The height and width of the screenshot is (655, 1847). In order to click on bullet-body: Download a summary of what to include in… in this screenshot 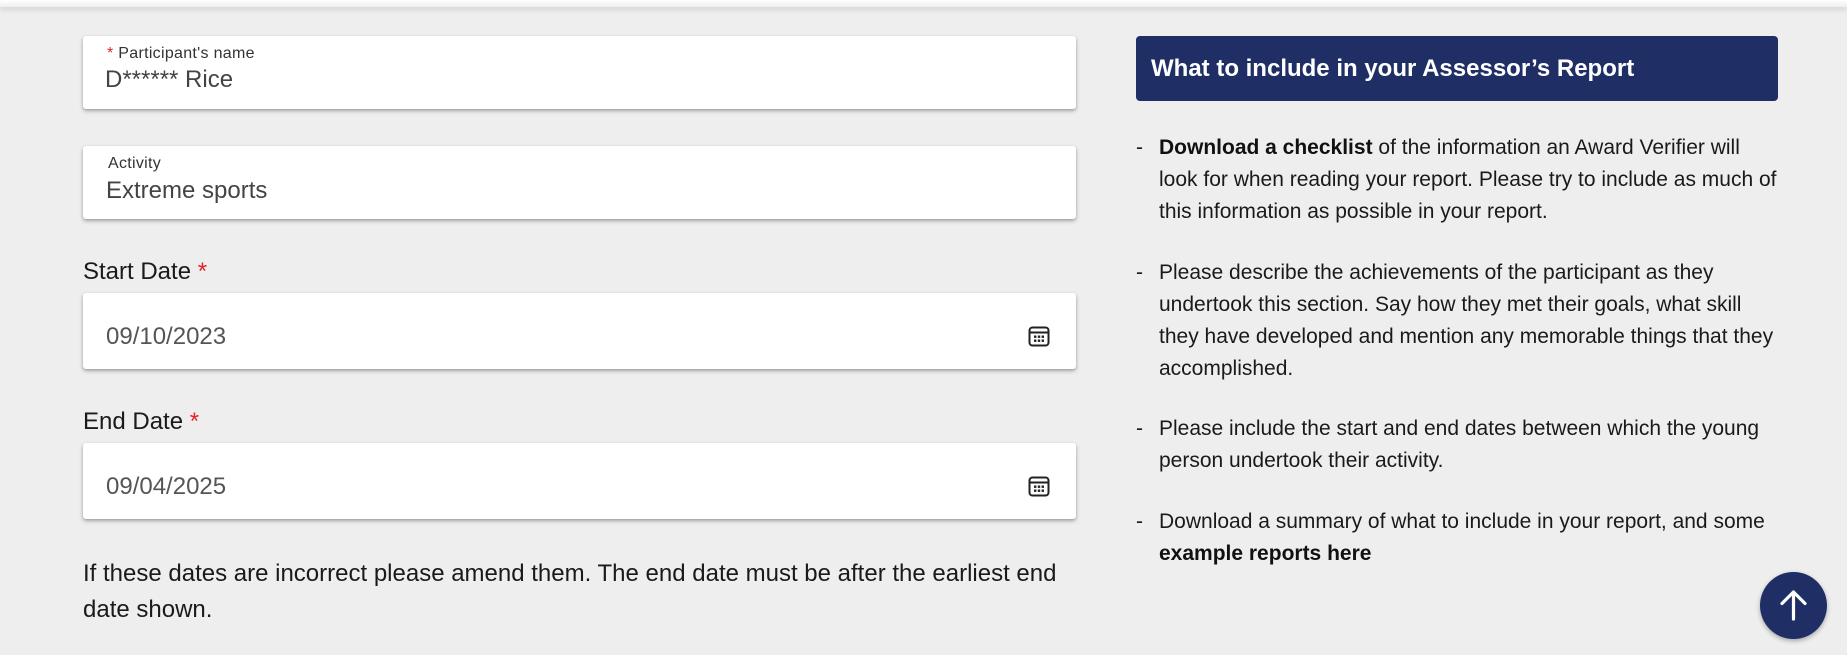, I will do `click(1462, 521)`.